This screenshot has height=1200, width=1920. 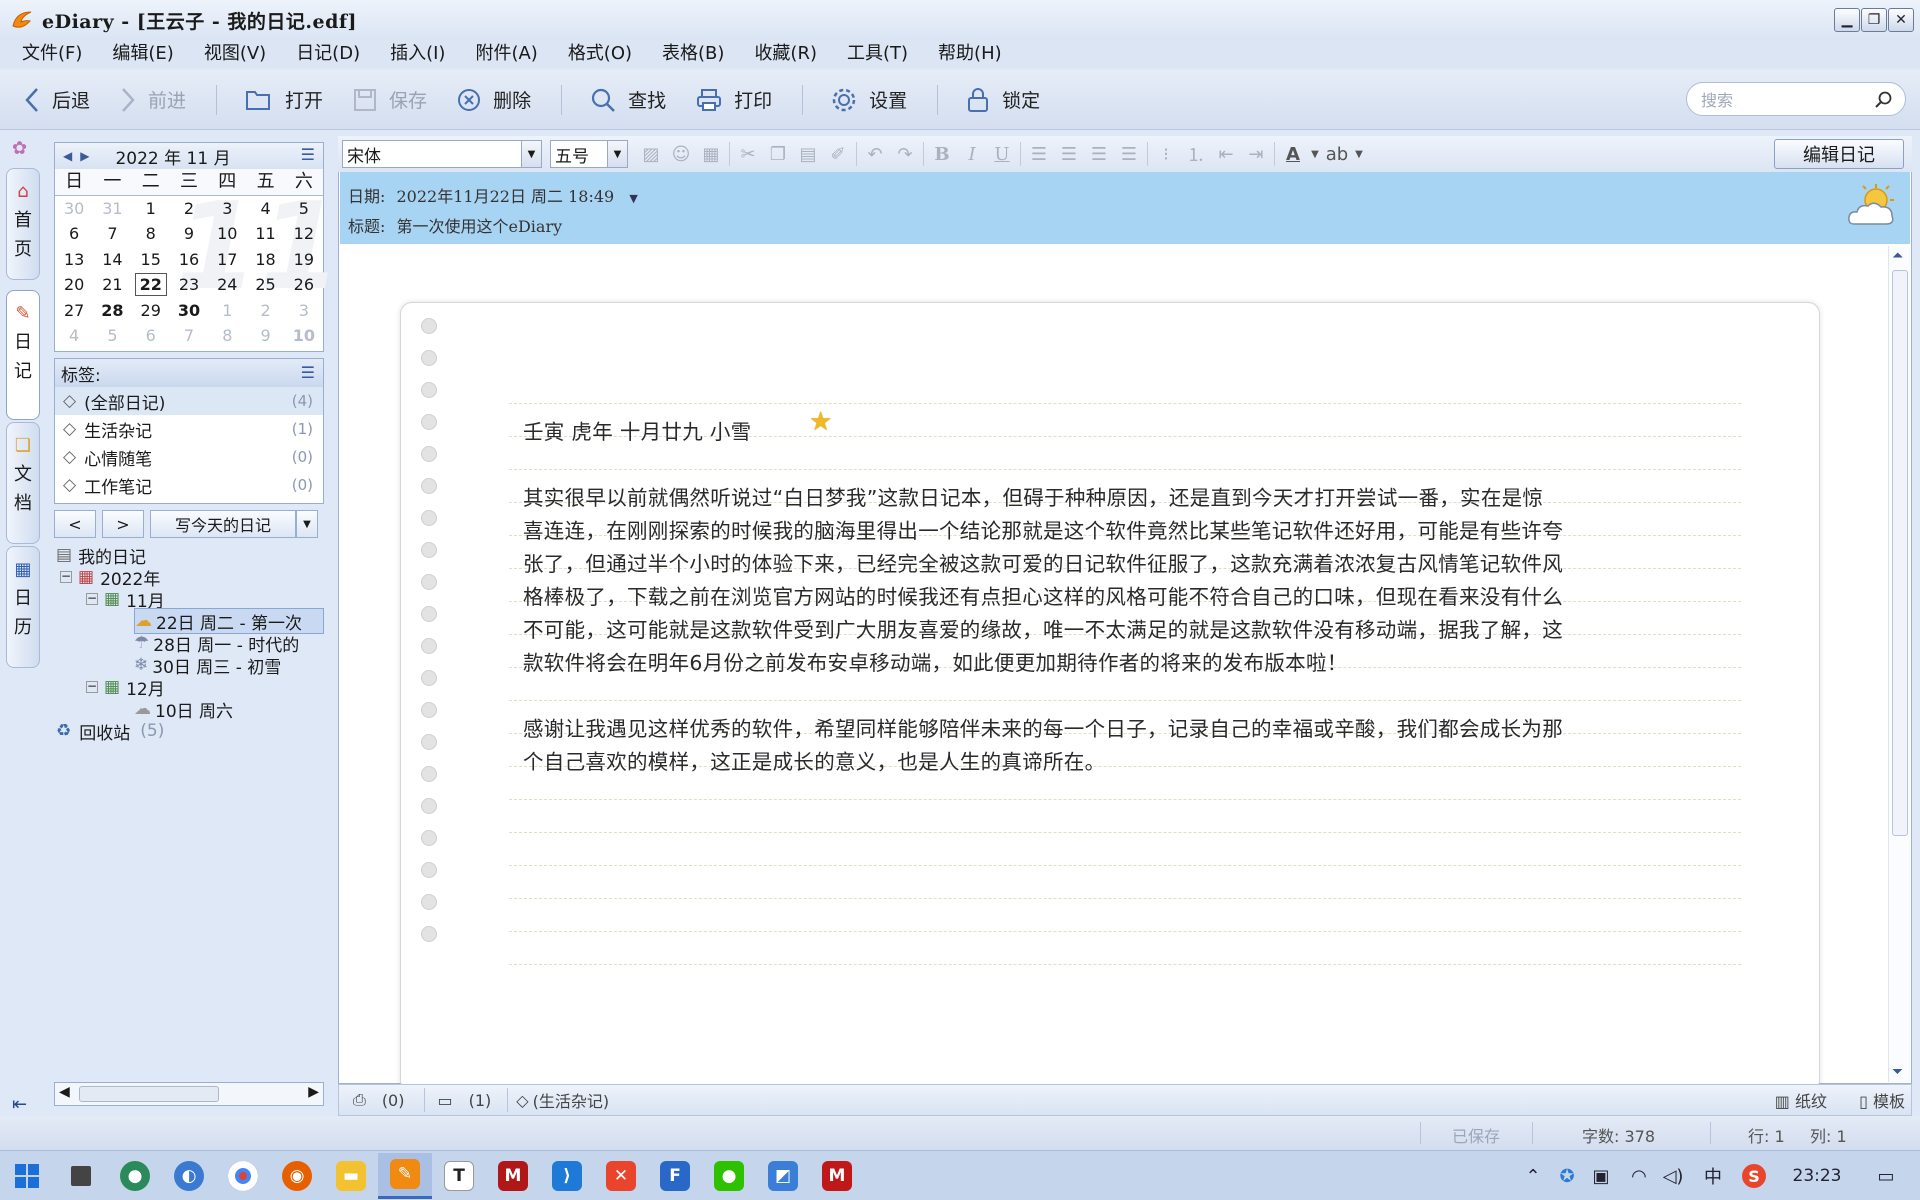 I want to click on calendar-menu-icon: ☰, so click(x=308, y=154).